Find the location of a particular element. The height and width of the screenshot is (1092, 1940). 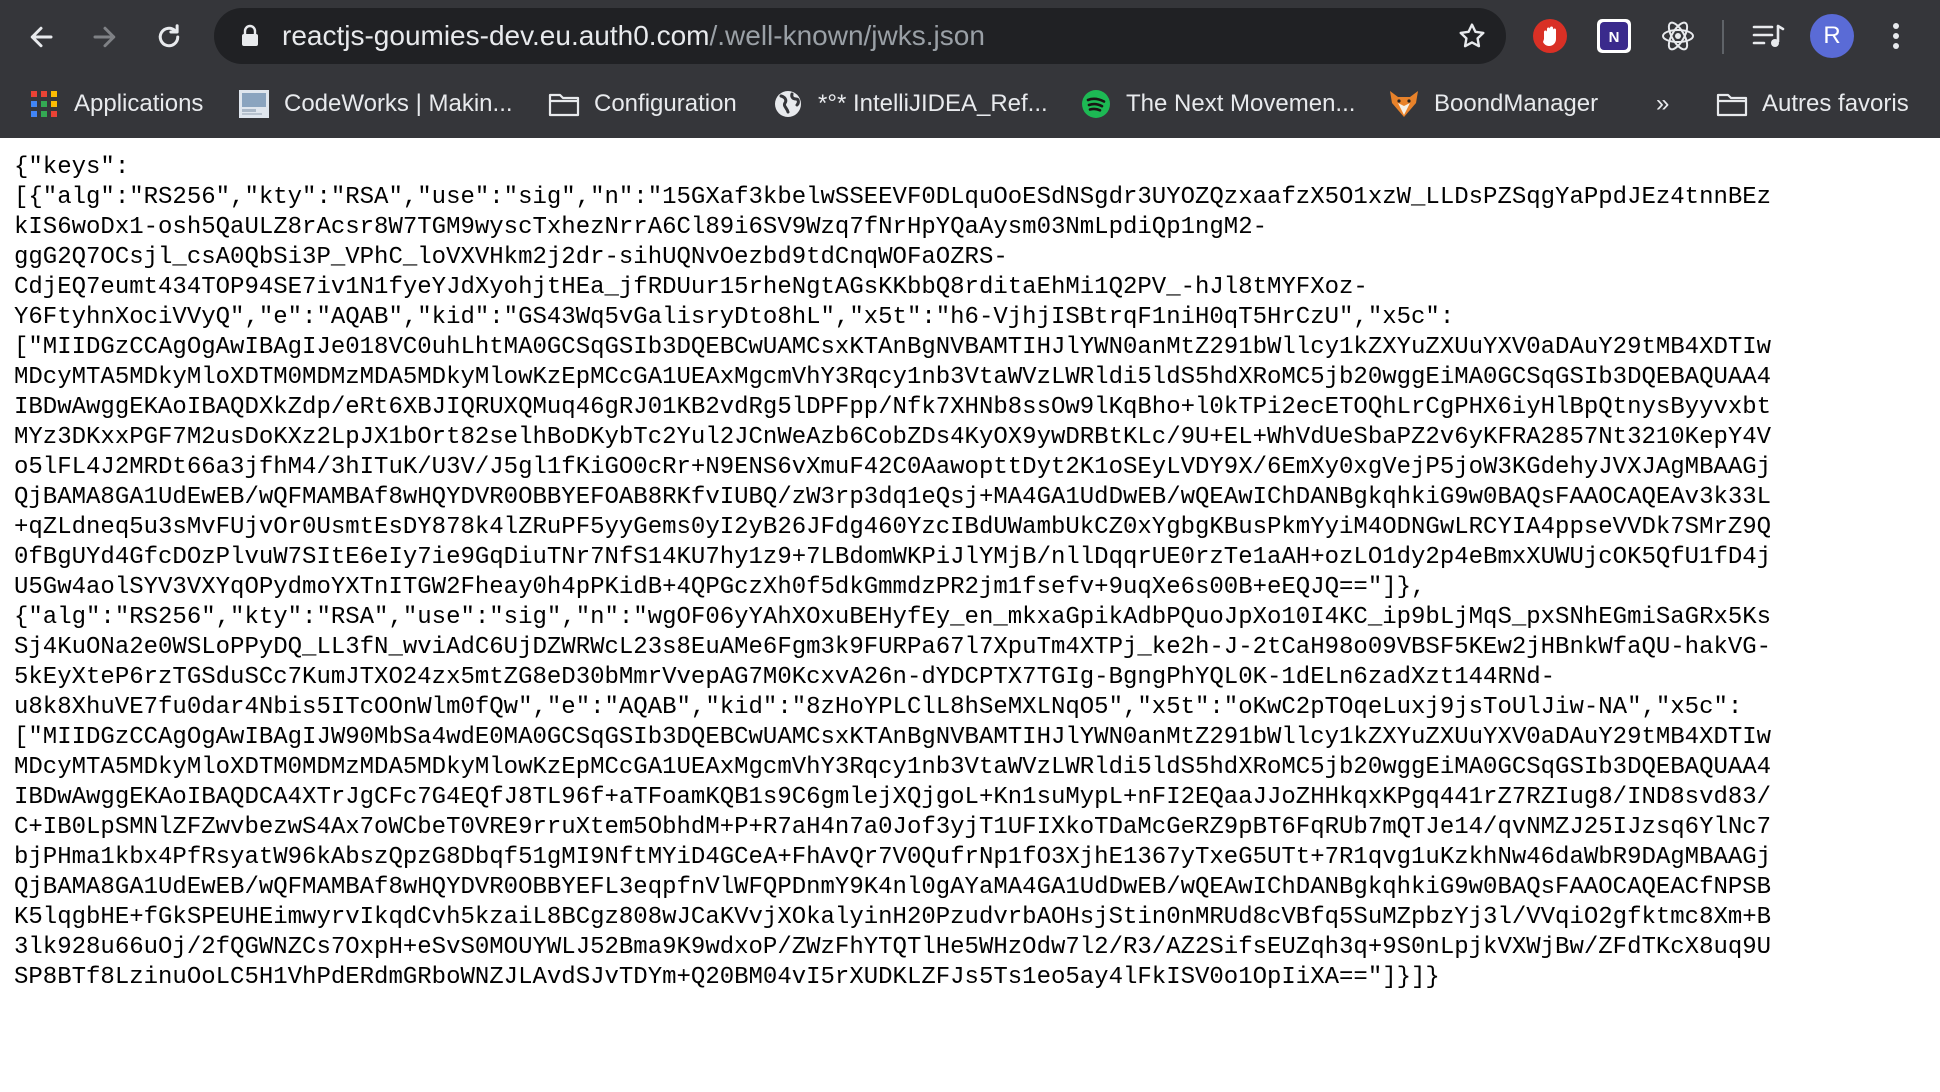

more-menu-button is located at coordinates (1896, 36).